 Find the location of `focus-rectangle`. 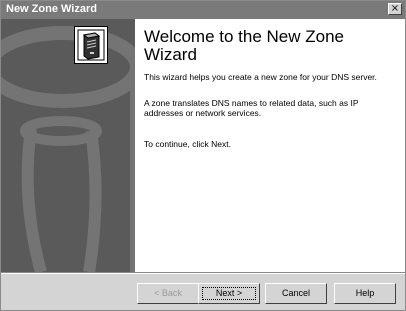

focus-rectangle is located at coordinates (229, 293).